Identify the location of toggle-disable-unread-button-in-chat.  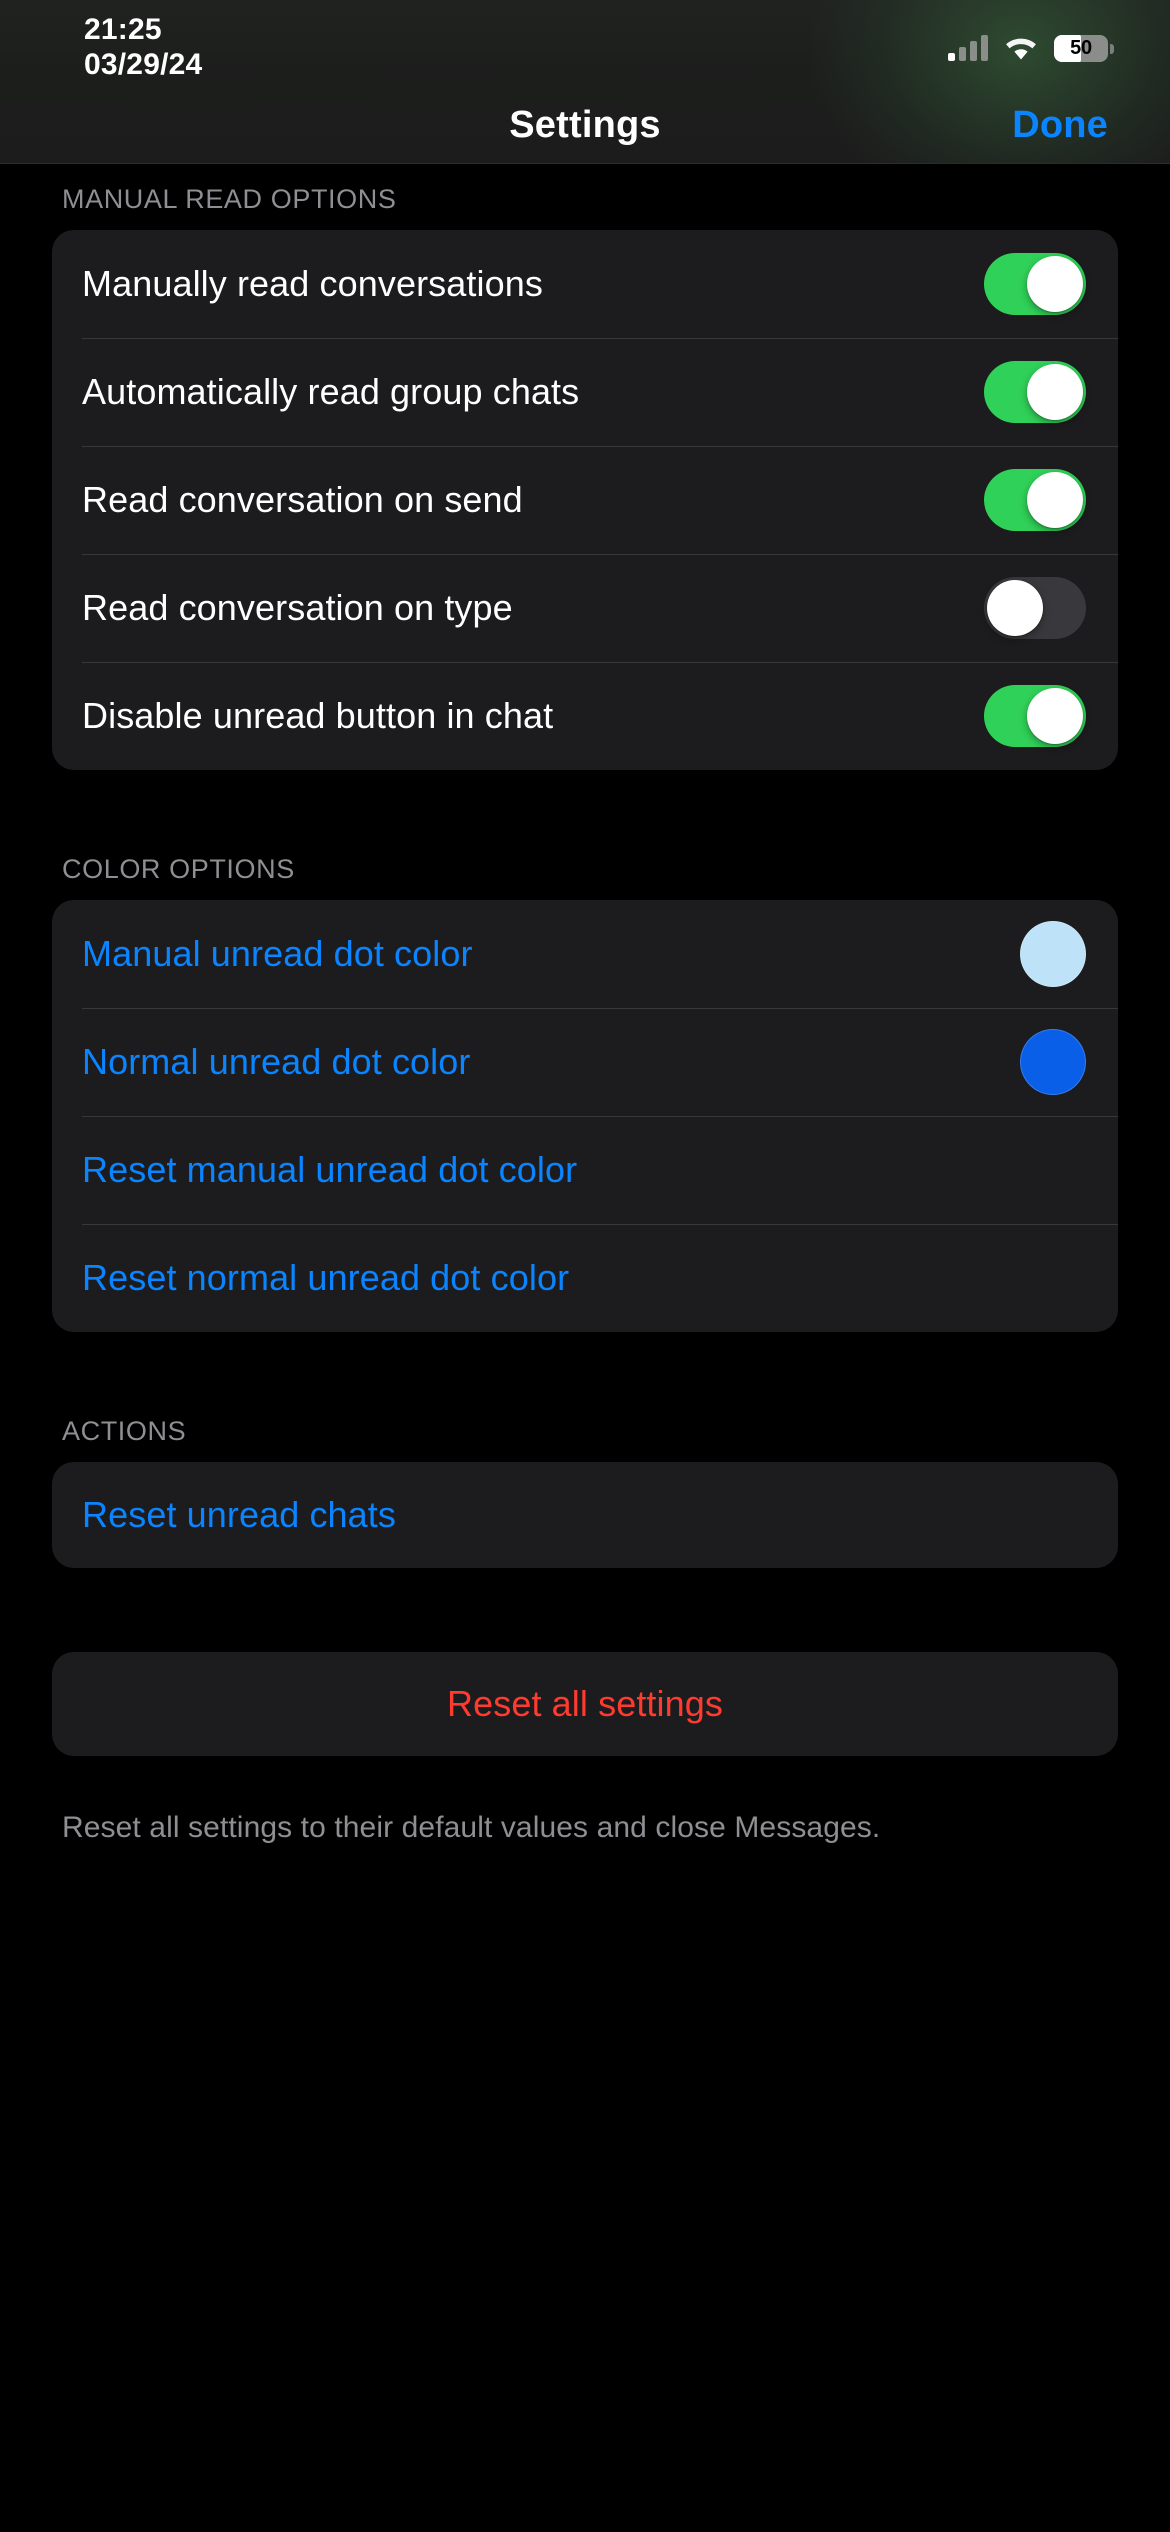
(1035, 716).